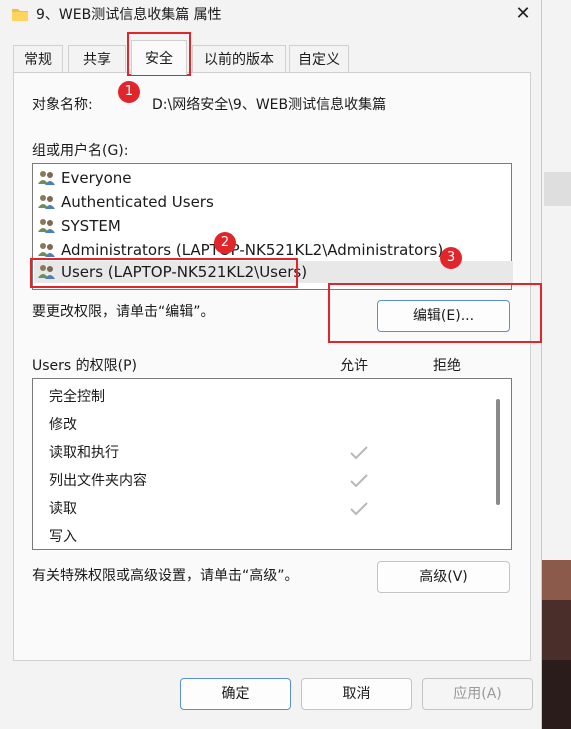 The height and width of the screenshot is (729, 571). What do you see at coordinates (77, 397) in the screenshot?
I see `permission-row: 完全控制` at bounding box center [77, 397].